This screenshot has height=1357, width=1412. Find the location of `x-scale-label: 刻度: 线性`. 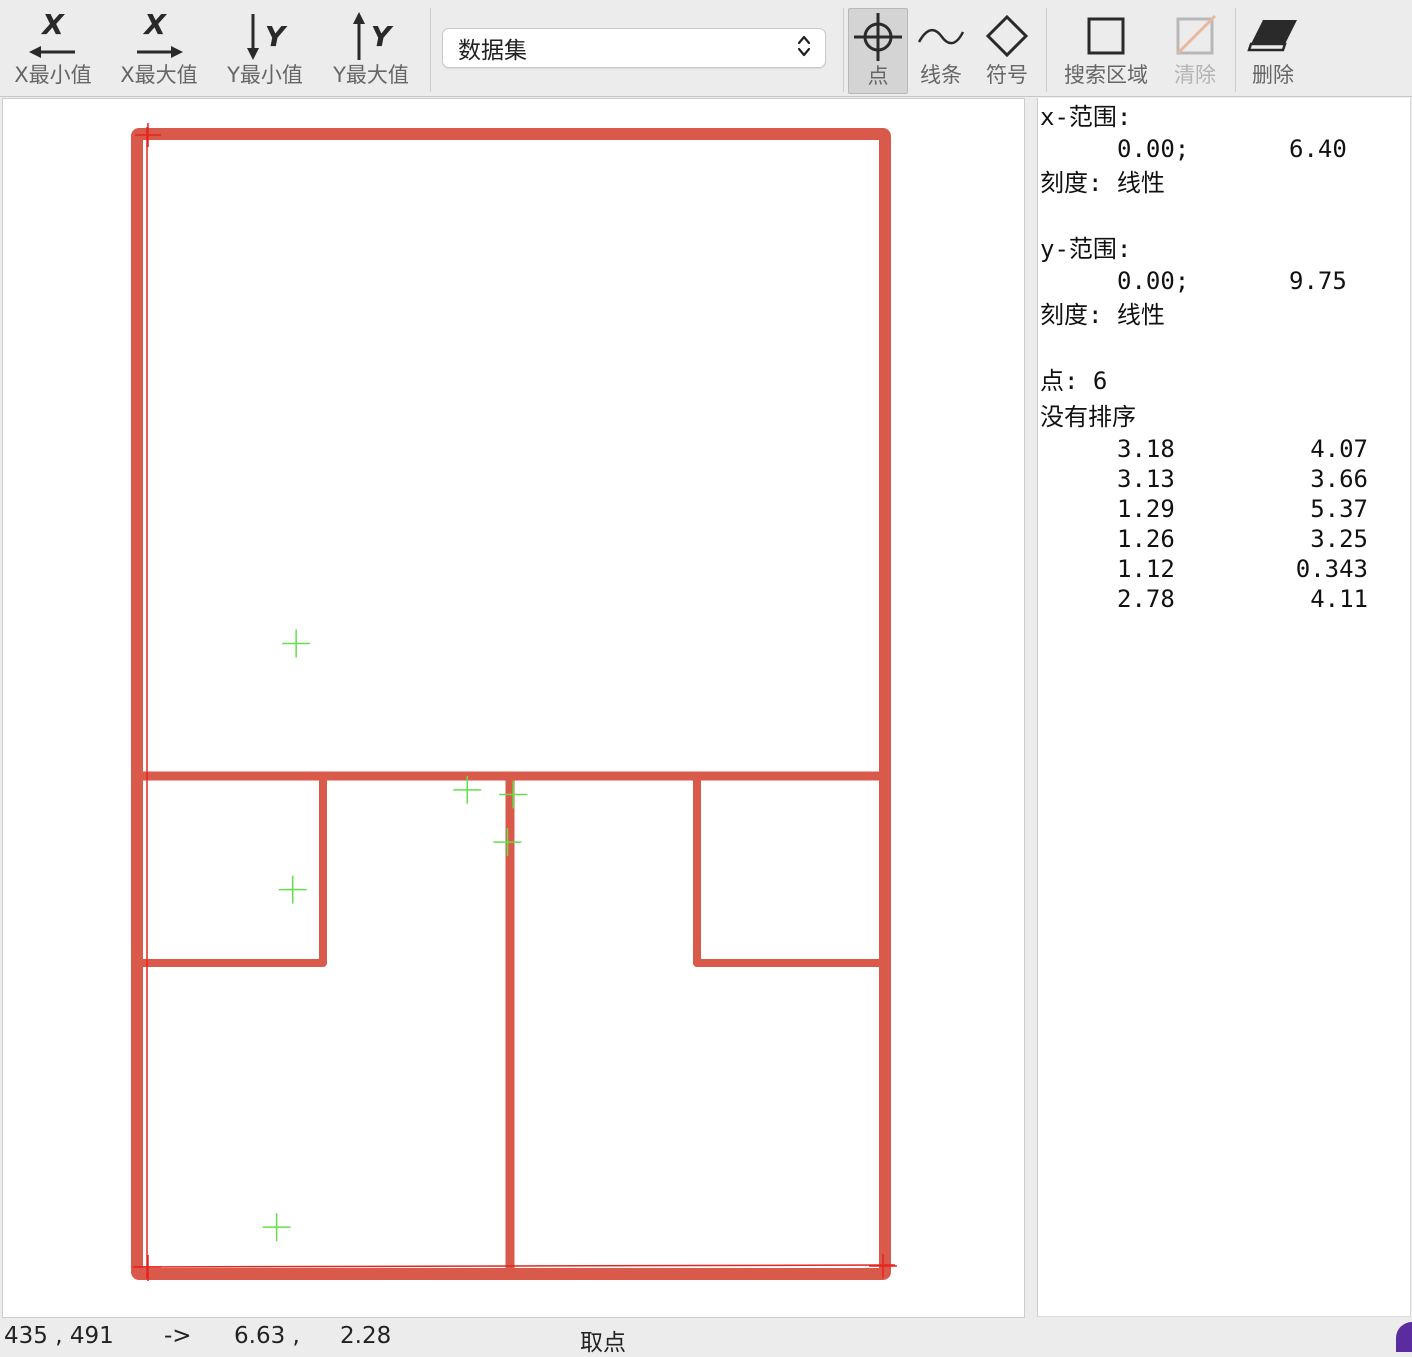

x-scale-label: 刻度: 线性 is located at coordinates (1102, 183).